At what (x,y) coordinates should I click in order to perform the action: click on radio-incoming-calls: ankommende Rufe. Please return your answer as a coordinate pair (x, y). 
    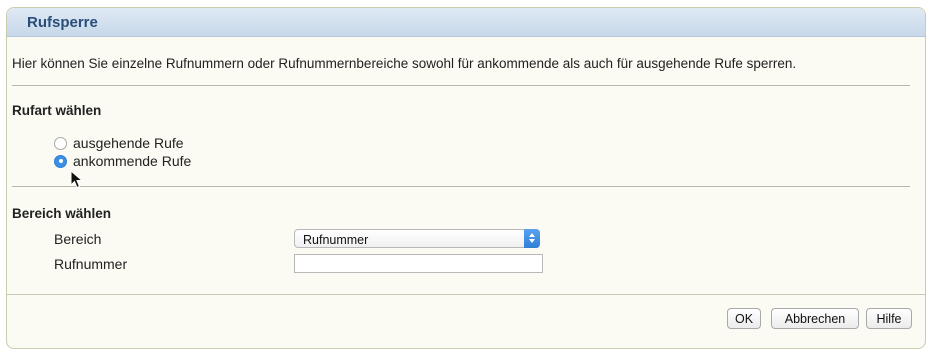
    Looking at the image, I should click on (122, 161).